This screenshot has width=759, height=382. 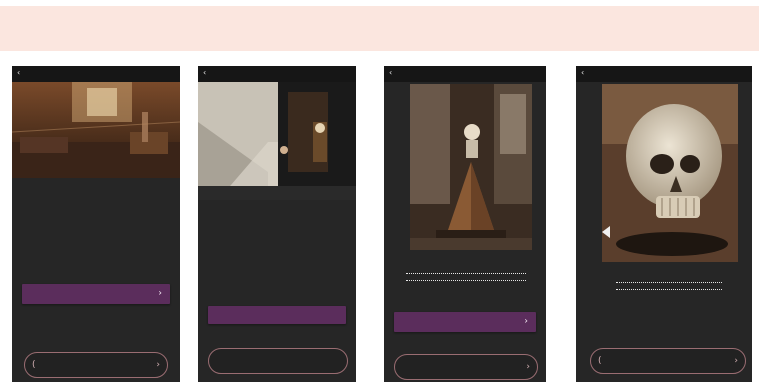 I want to click on pyramid-exhibit-photo, so click(x=471, y=167).